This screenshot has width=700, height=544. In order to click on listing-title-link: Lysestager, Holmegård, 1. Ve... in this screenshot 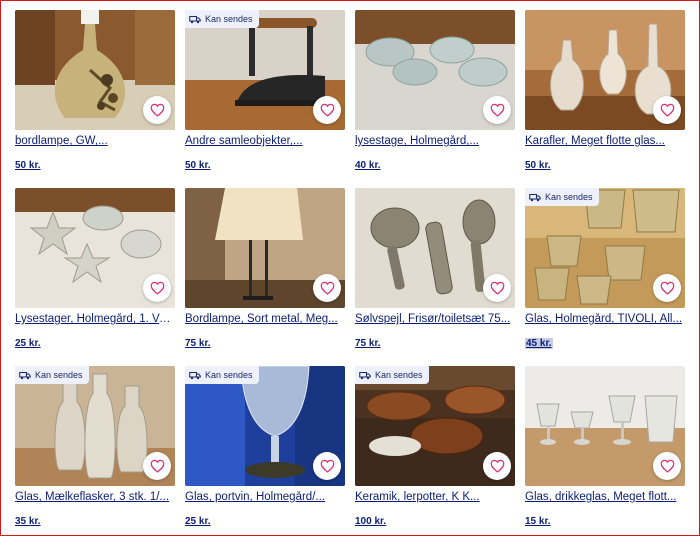, I will do `click(95, 319)`.